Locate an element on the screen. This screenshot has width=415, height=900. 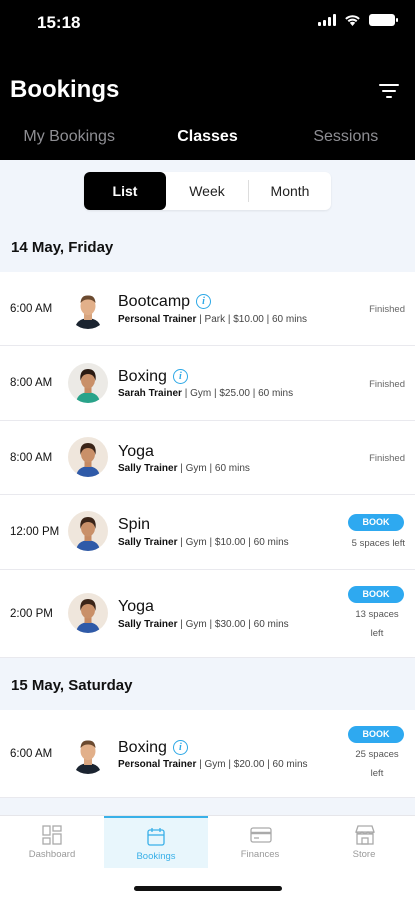
card-icon is located at coordinates (261, 835).